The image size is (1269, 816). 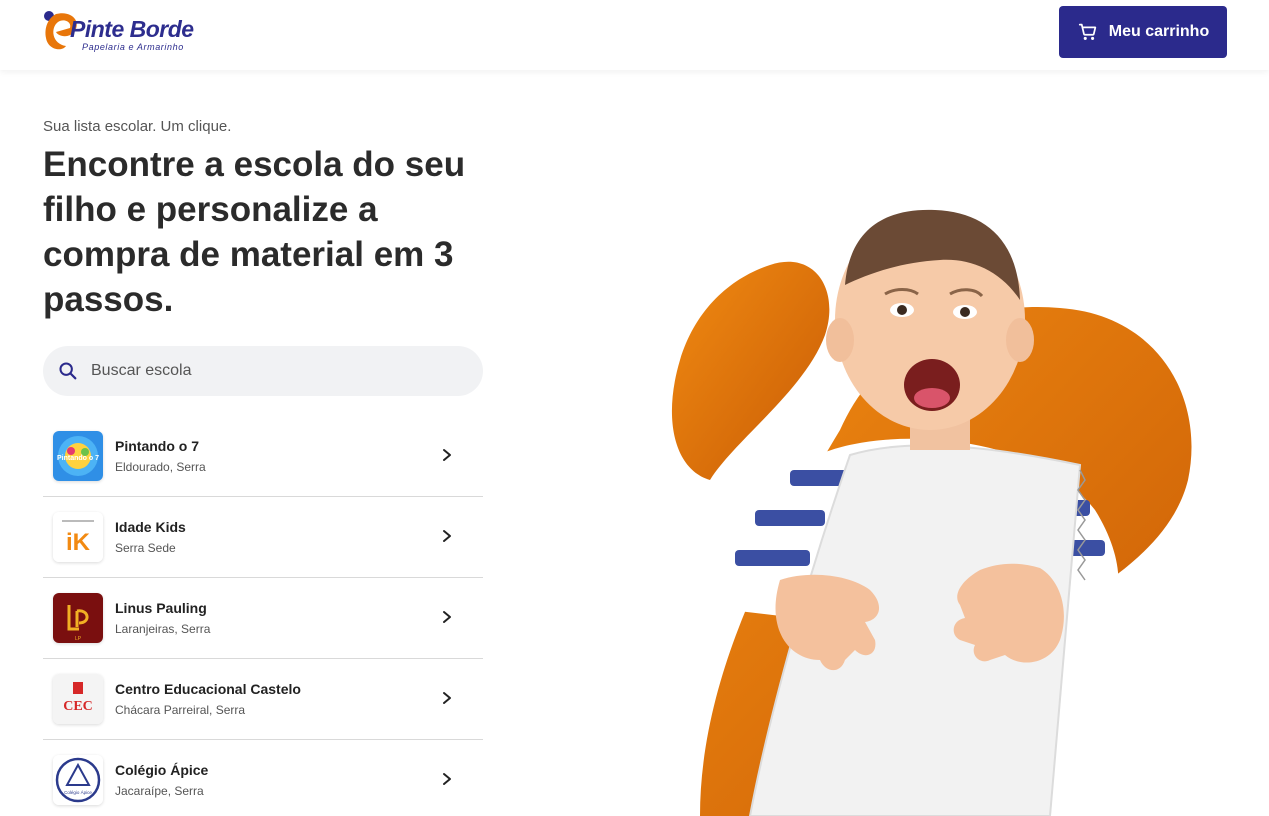 I want to click on school-logo: LP, so click(x=78, y=618).